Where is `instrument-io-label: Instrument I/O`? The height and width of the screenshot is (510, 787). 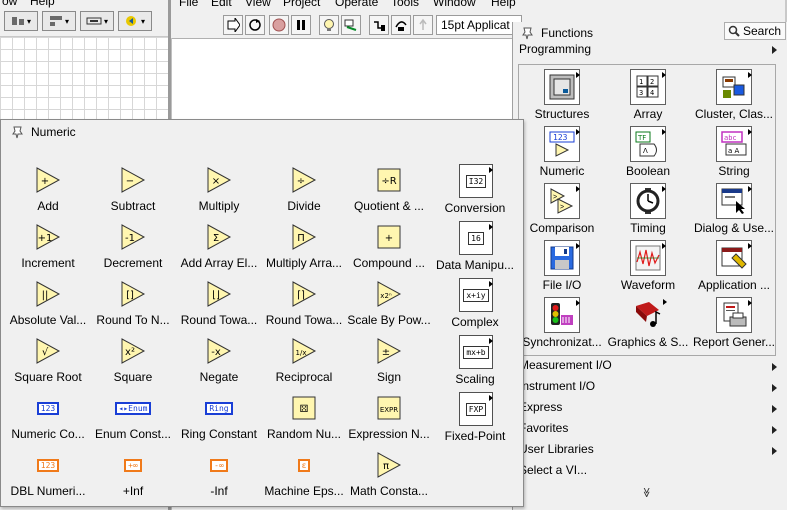
instrument-io-label: Instrument I/O is located at coordinates (557, 386).